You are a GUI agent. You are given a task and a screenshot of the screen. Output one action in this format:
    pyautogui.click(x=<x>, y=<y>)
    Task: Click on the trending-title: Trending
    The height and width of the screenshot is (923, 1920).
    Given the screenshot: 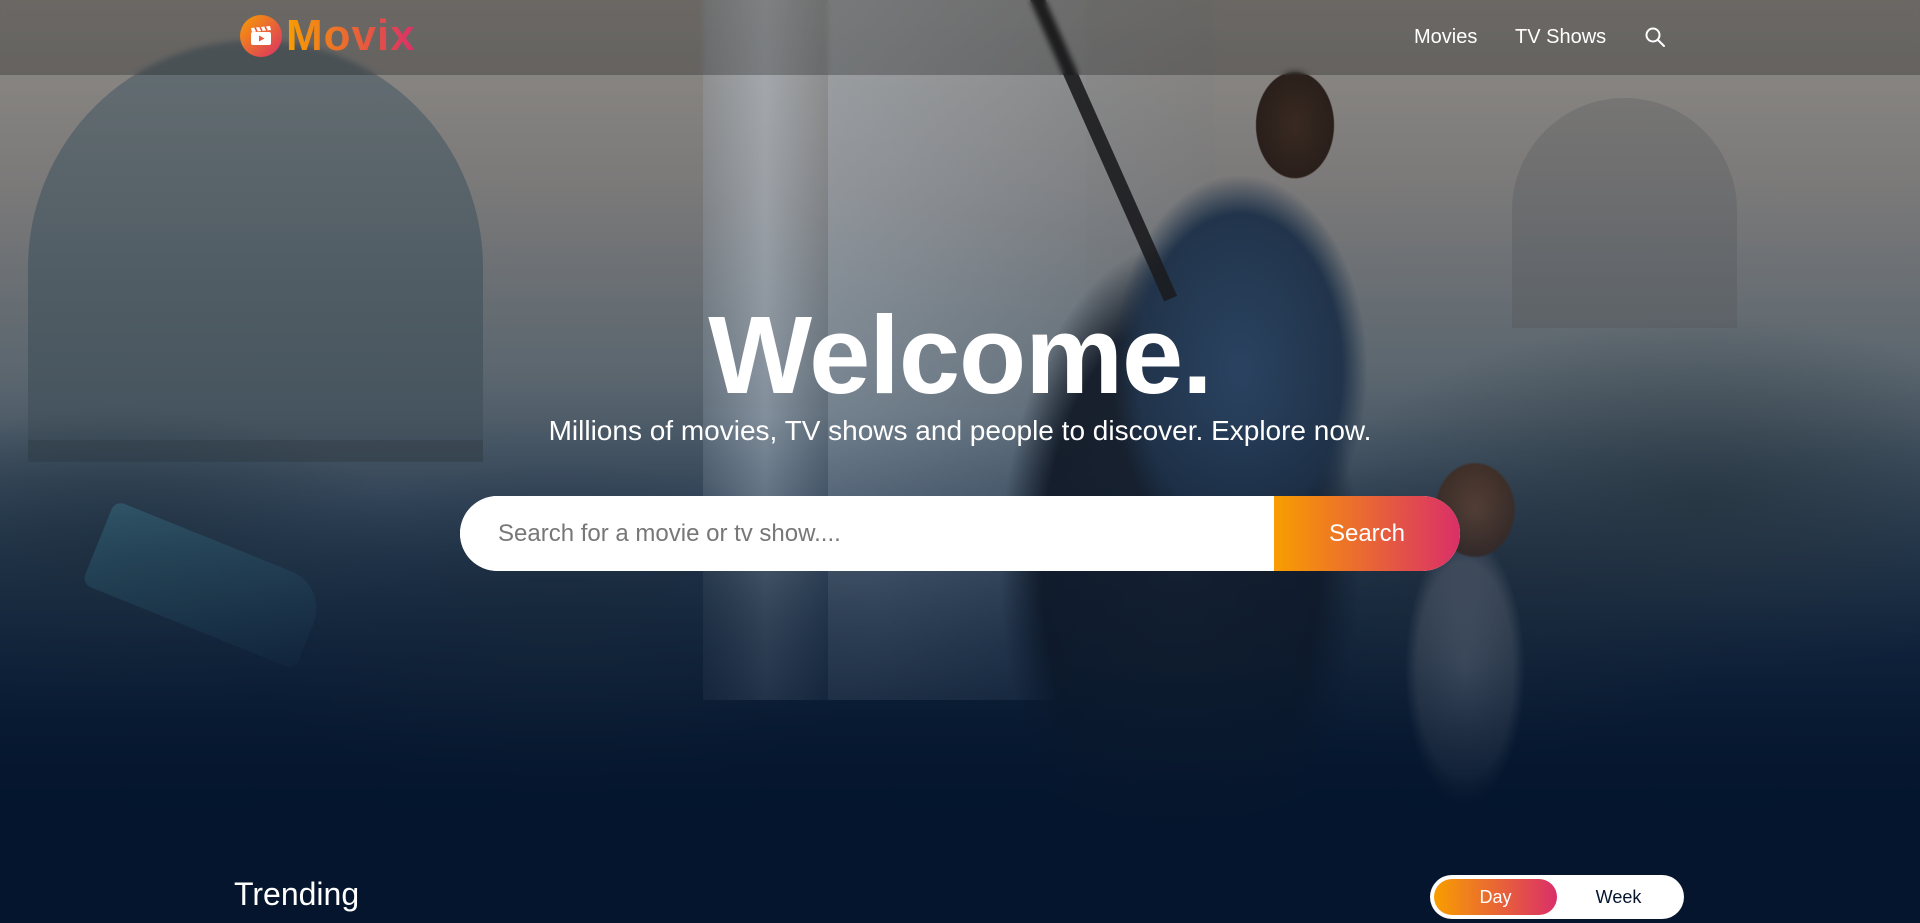 What is the action you would take?
    pyautogui.click(x=297, y=894)
    